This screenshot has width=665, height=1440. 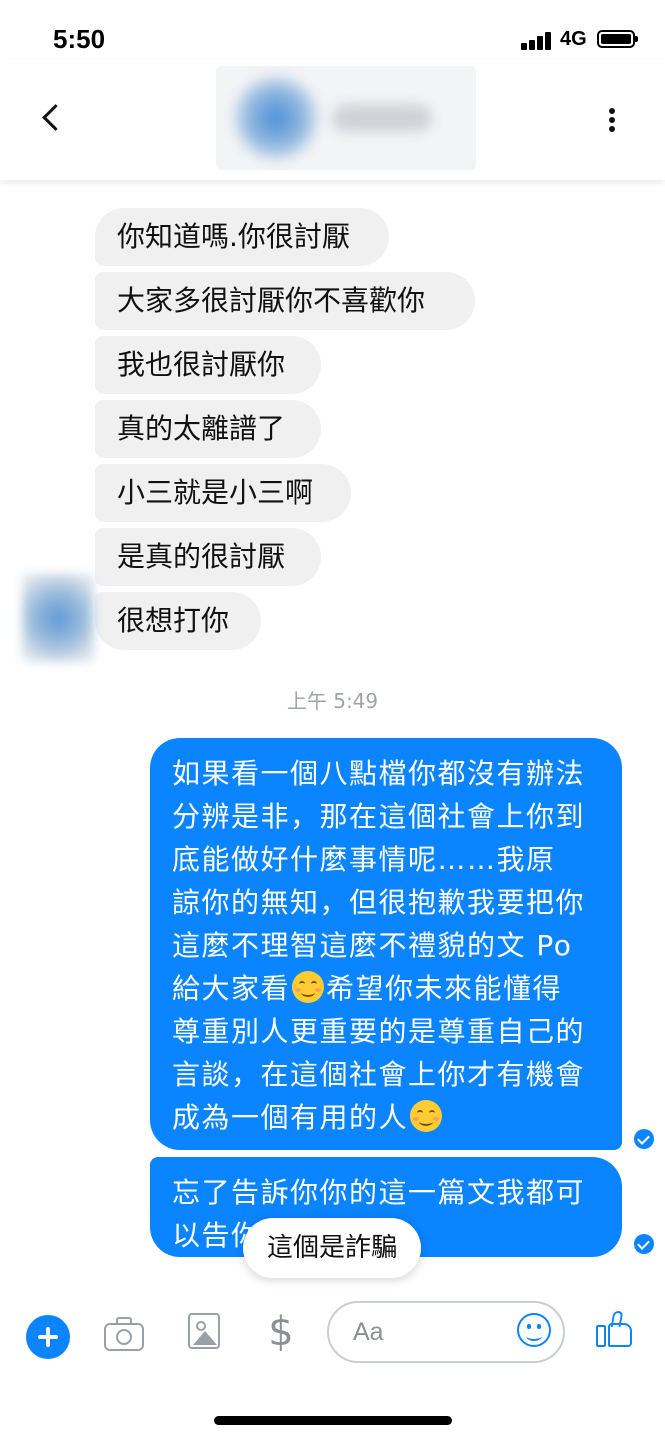 I want to click on thumbs-up-icon, so click(x=616, y=1329).